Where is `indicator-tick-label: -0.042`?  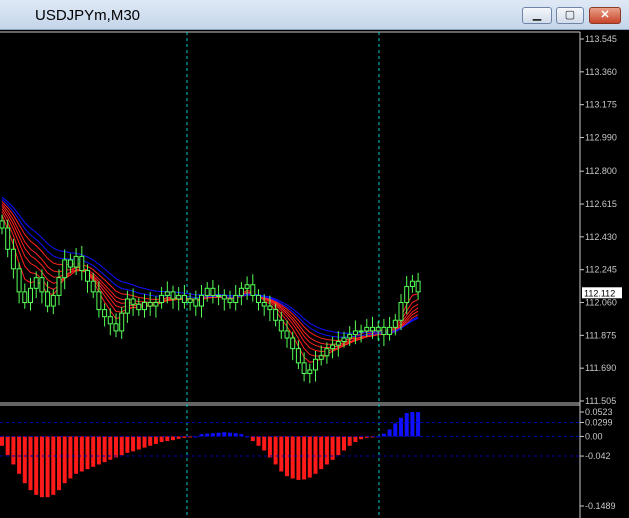
indicator-tick-label: -0.042 is located at coordinates (598, 456).